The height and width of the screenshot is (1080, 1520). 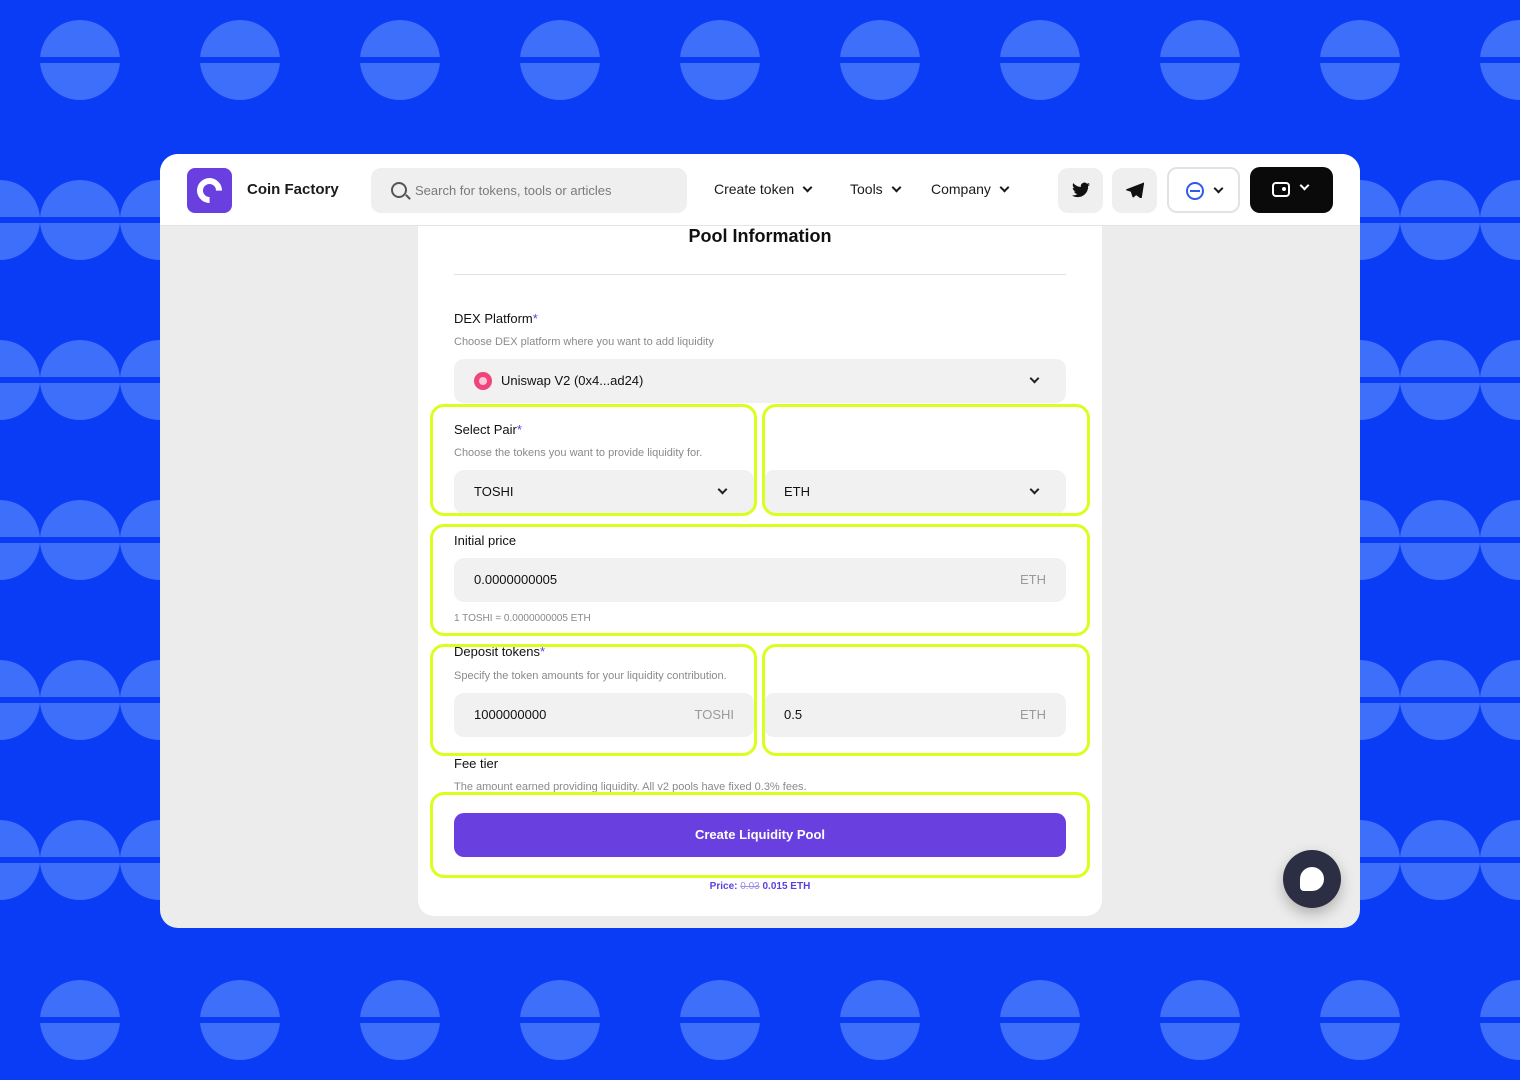 I want to click on price-caption: Price: 0.03 0.015 ETH, so click(x=760, y=886).